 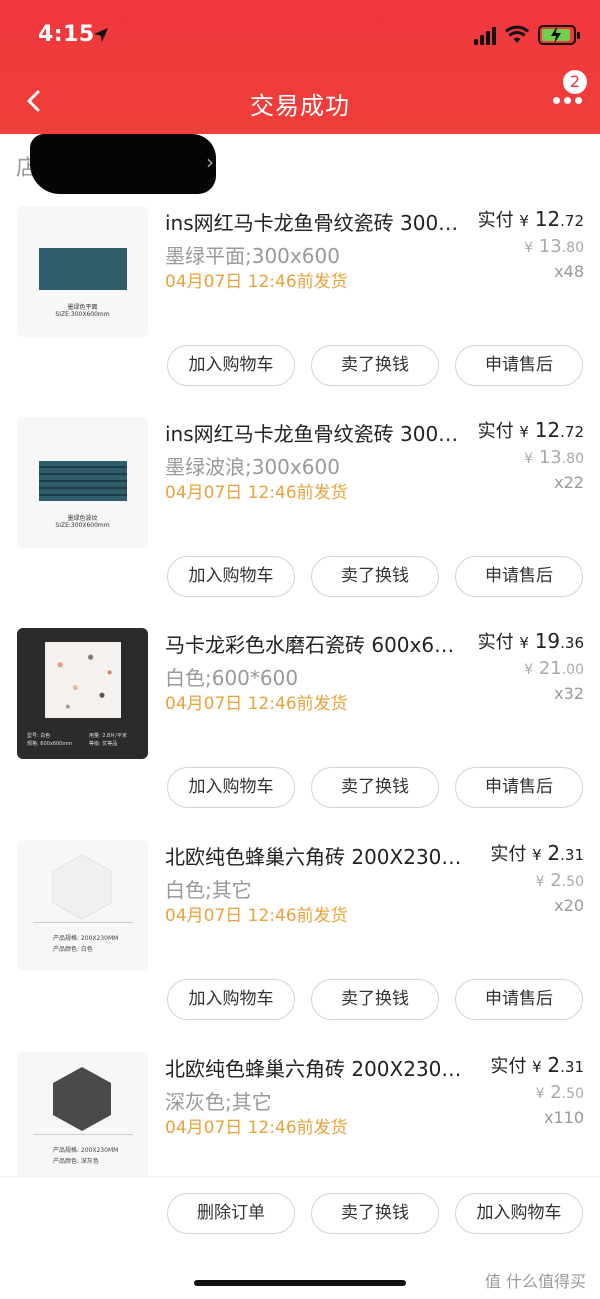 What do you see at coordinates (73, 949) in the screenshot?
I see `thumb-caption: 产品颜色: 白色` at bounding box center [73, 949].